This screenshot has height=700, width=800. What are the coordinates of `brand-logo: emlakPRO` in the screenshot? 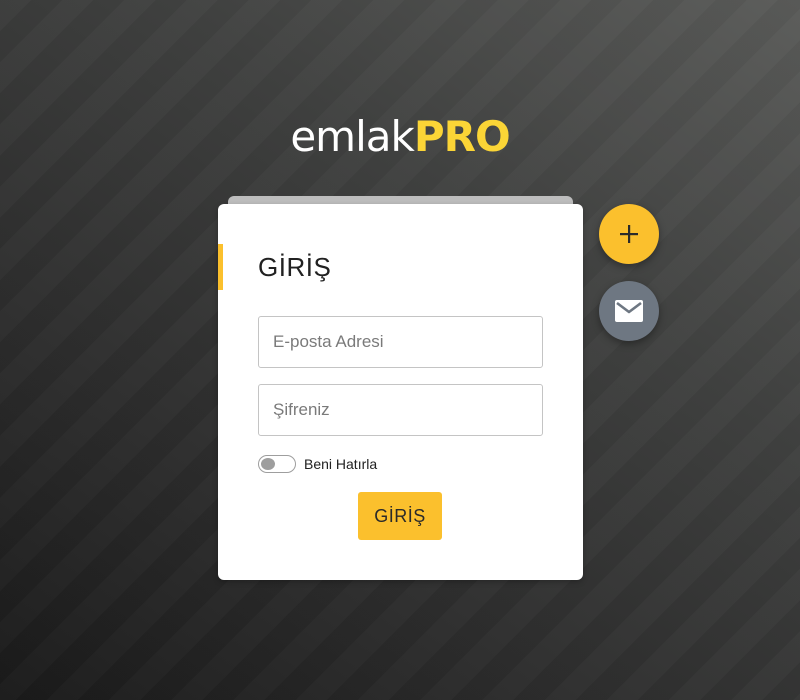 It's located at (400, 137).